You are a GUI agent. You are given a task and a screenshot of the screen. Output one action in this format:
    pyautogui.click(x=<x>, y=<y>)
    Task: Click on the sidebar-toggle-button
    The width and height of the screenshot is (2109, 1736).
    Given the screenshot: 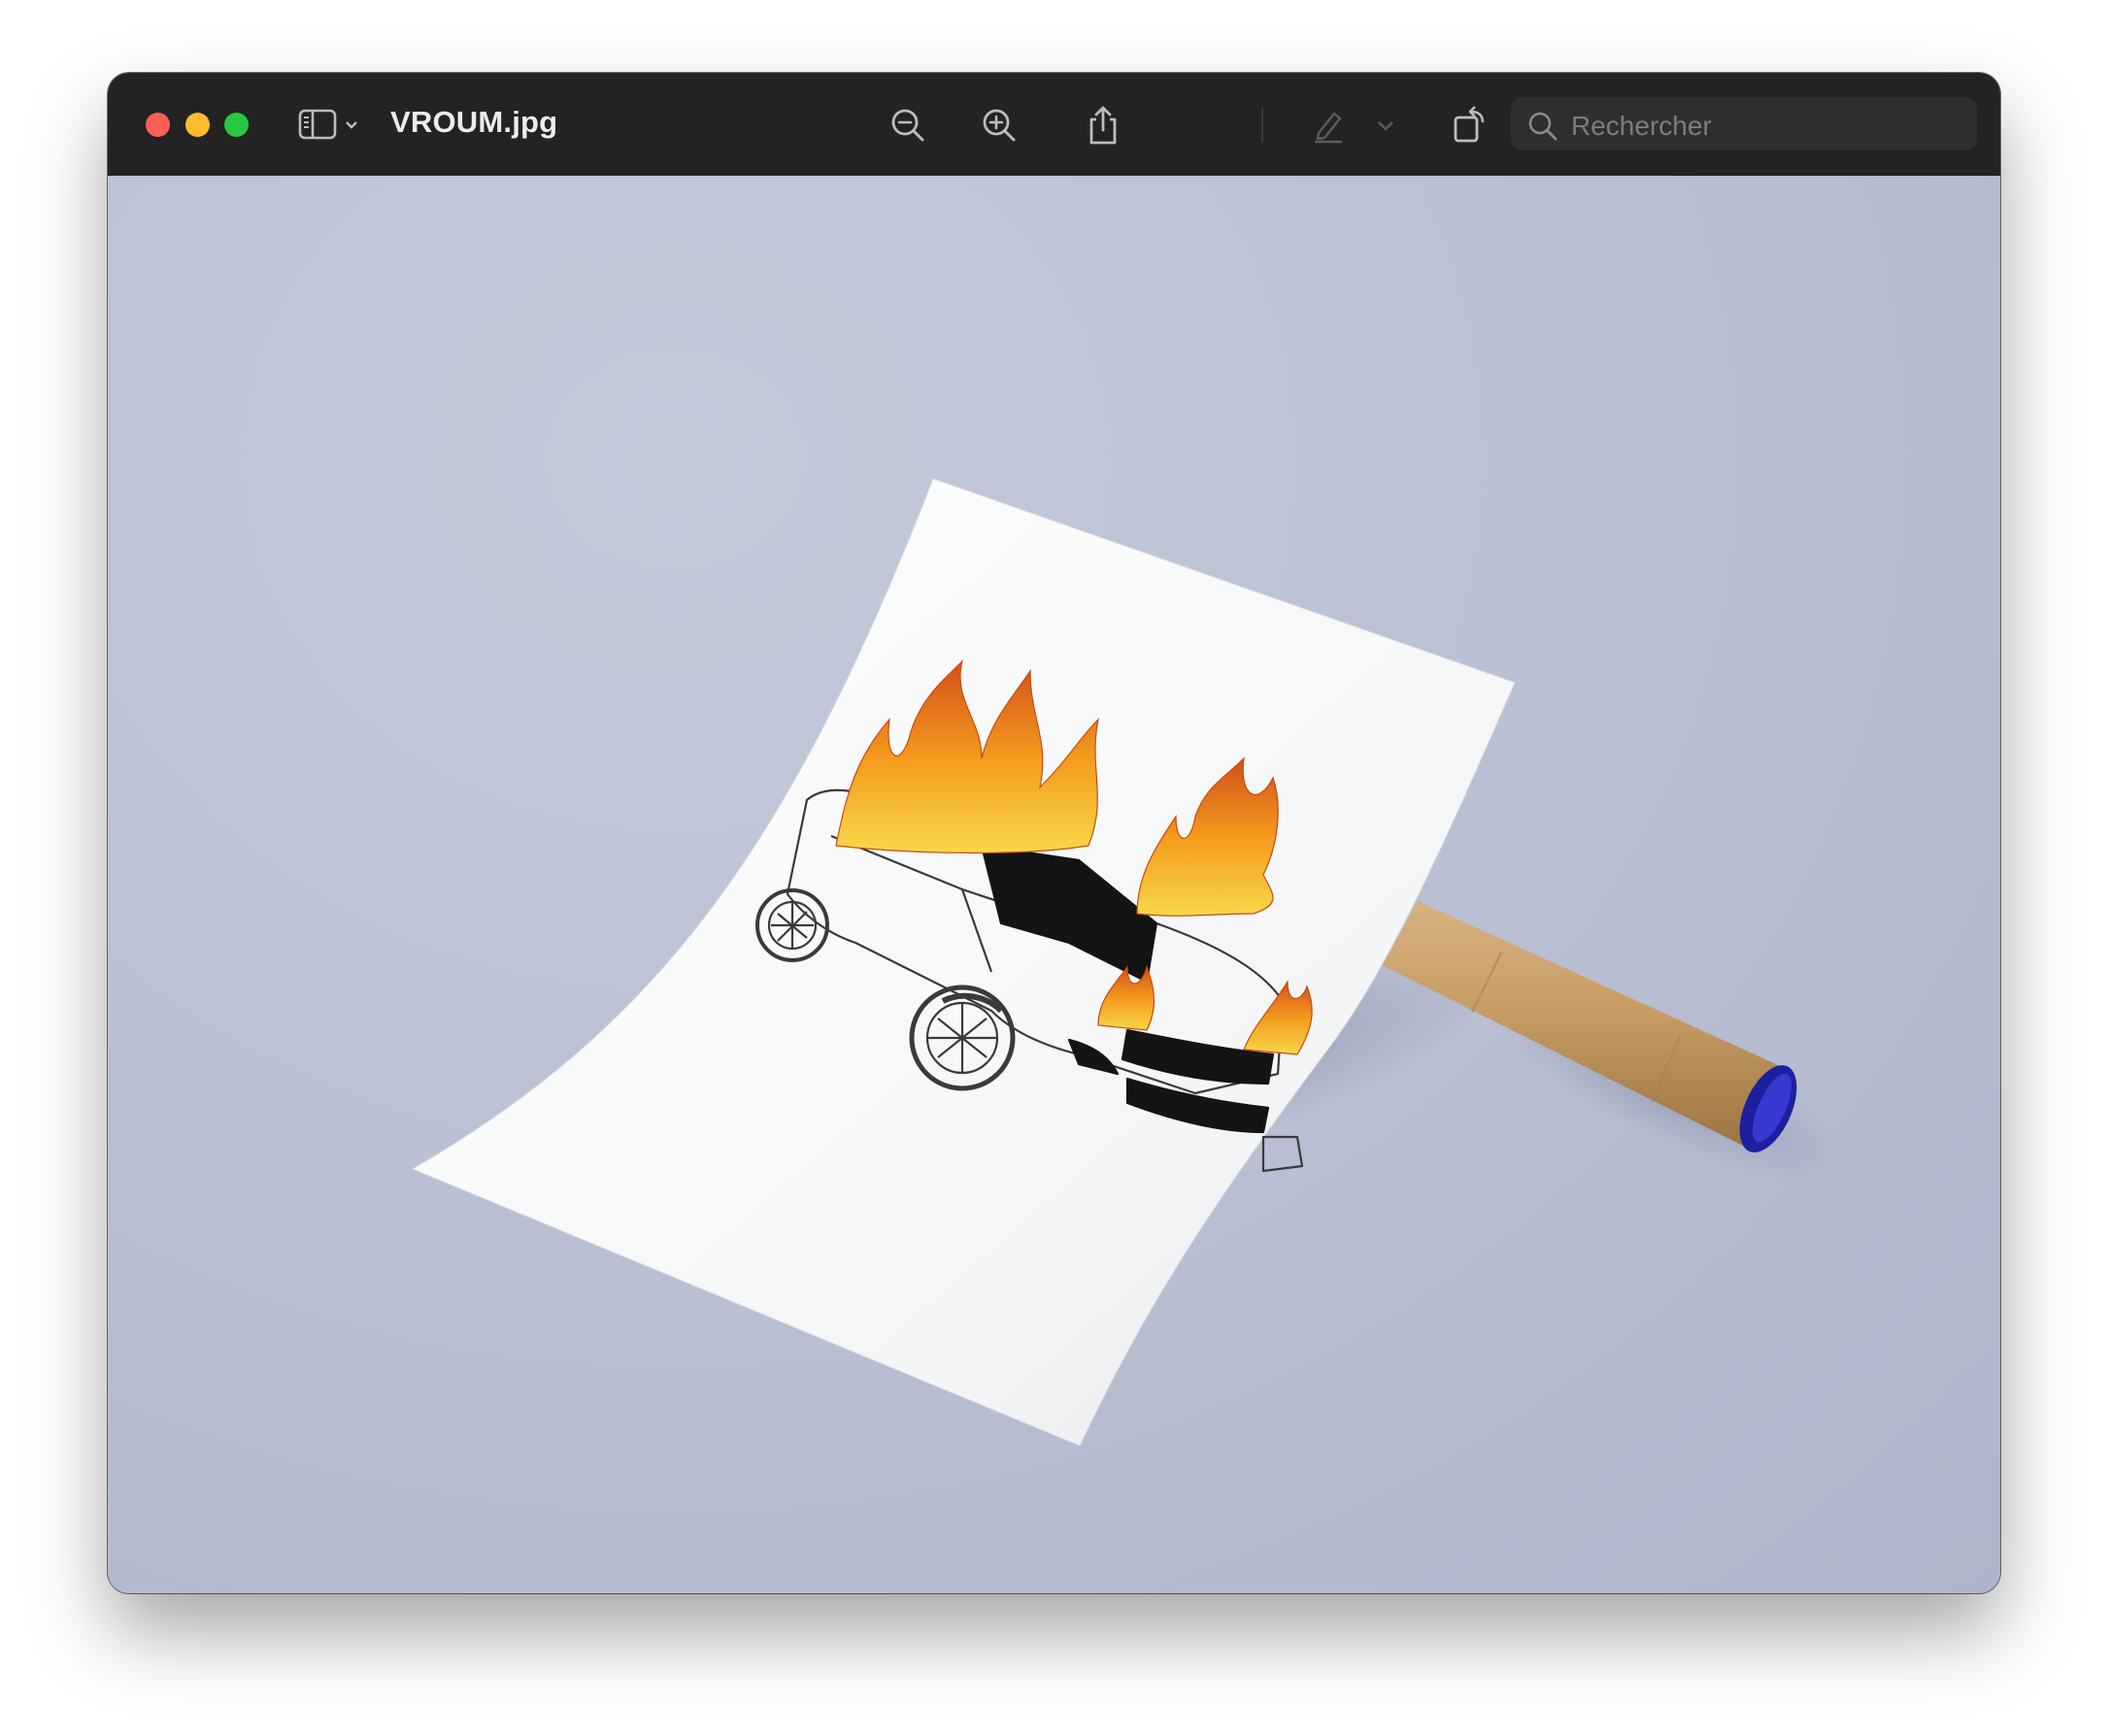 What is the action you would take?
    pyautogui.click(x=330, y=125)
    